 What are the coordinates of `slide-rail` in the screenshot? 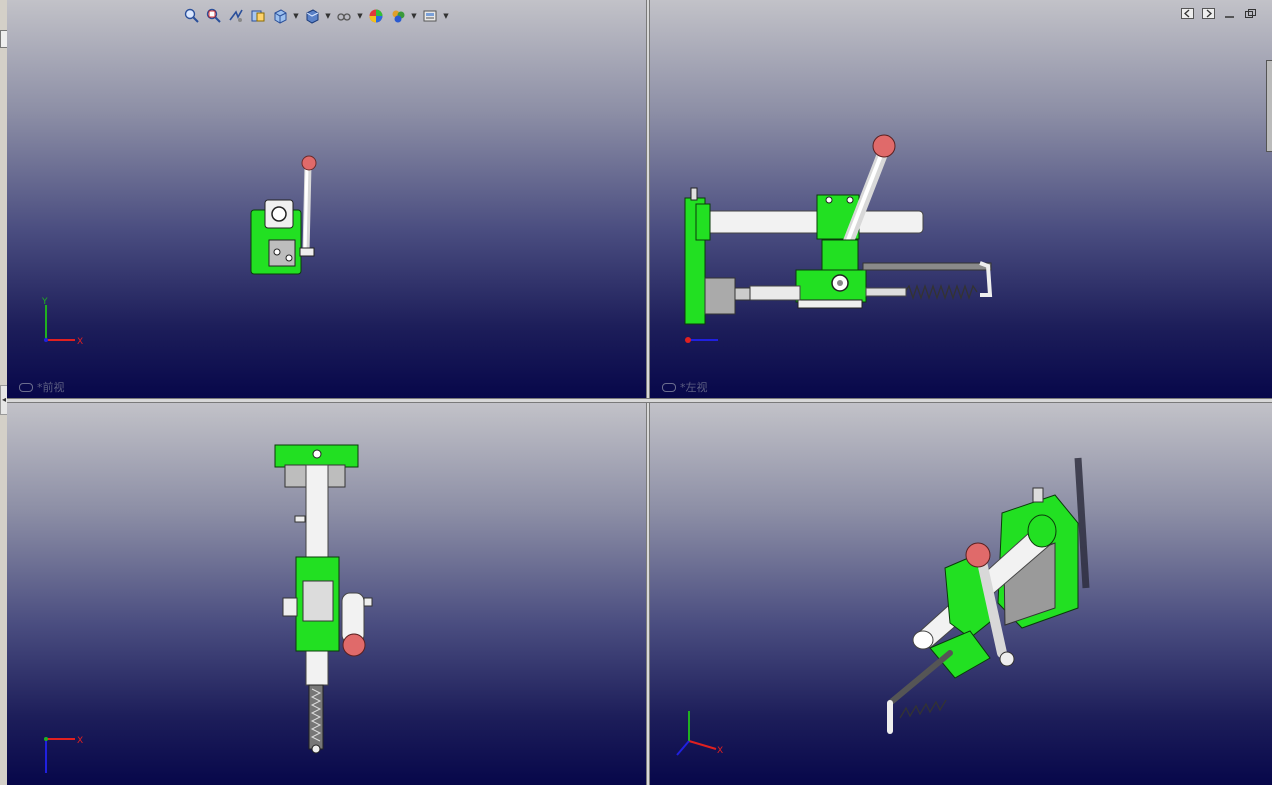 It's located at (830, 304).